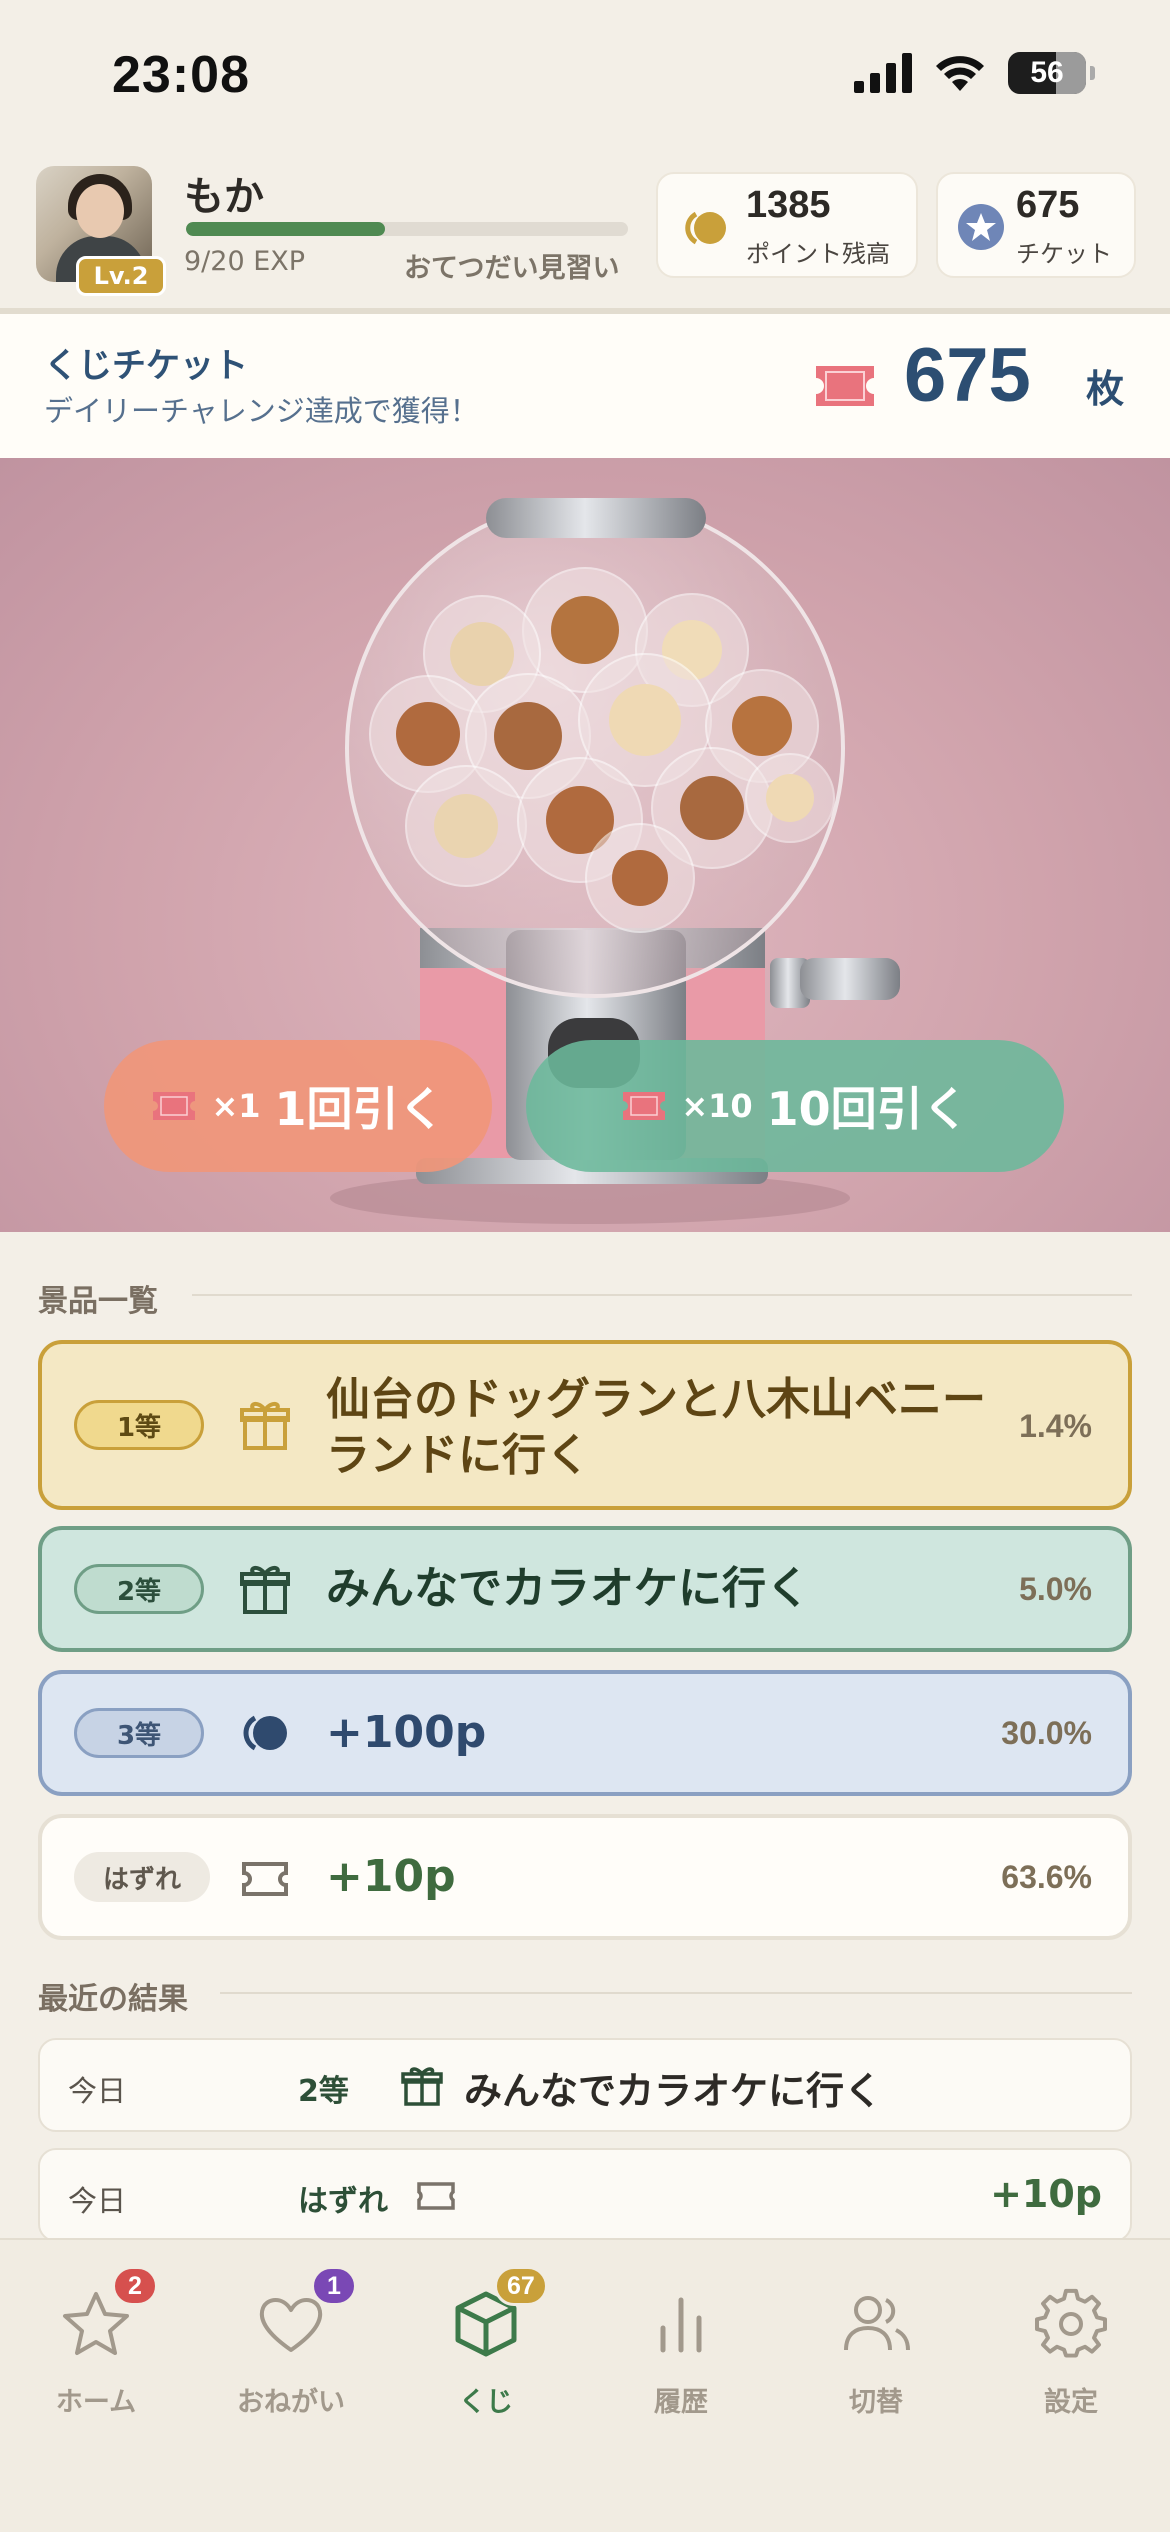 The height and width of the screenshot is (2532, 1170). Describe the element at coordinates (146, 366) in the screenshot. I see `ticket-title: くじチケット` at that location.